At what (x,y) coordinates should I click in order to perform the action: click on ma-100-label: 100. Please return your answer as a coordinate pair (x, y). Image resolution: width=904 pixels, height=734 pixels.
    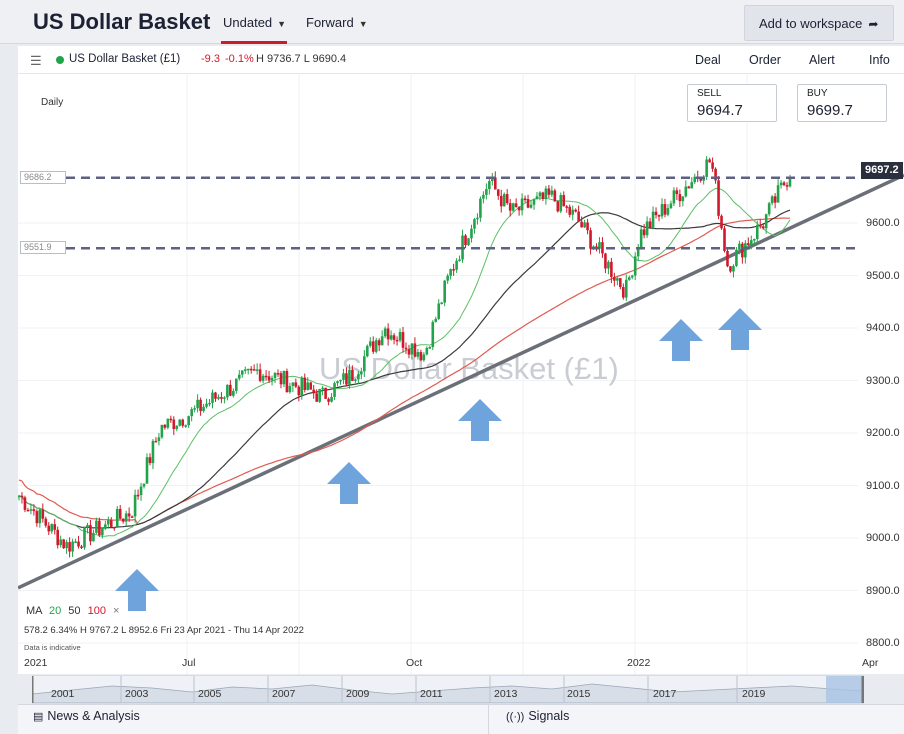
    Looking at the image, I should click on (97, 611).